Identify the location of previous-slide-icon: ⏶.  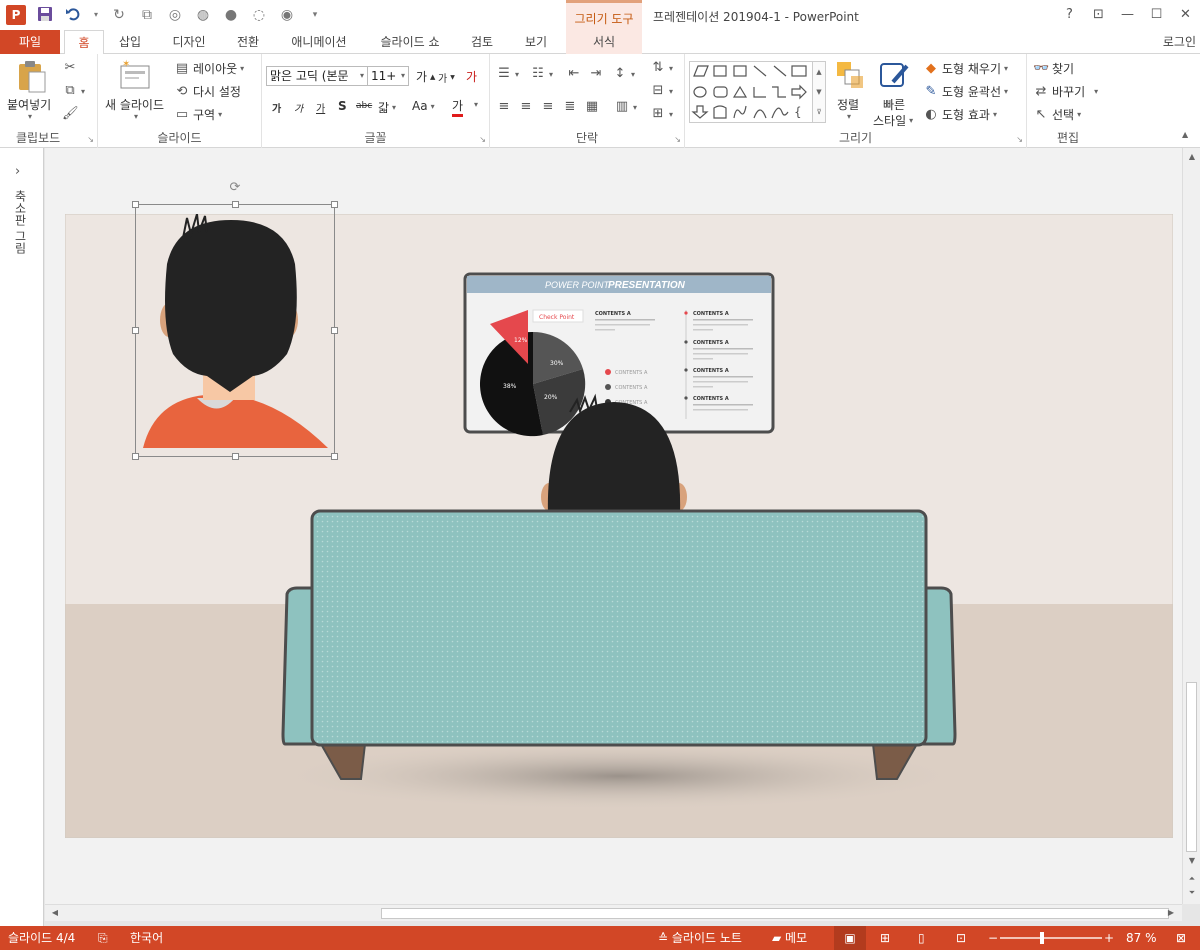
(1192, 879).